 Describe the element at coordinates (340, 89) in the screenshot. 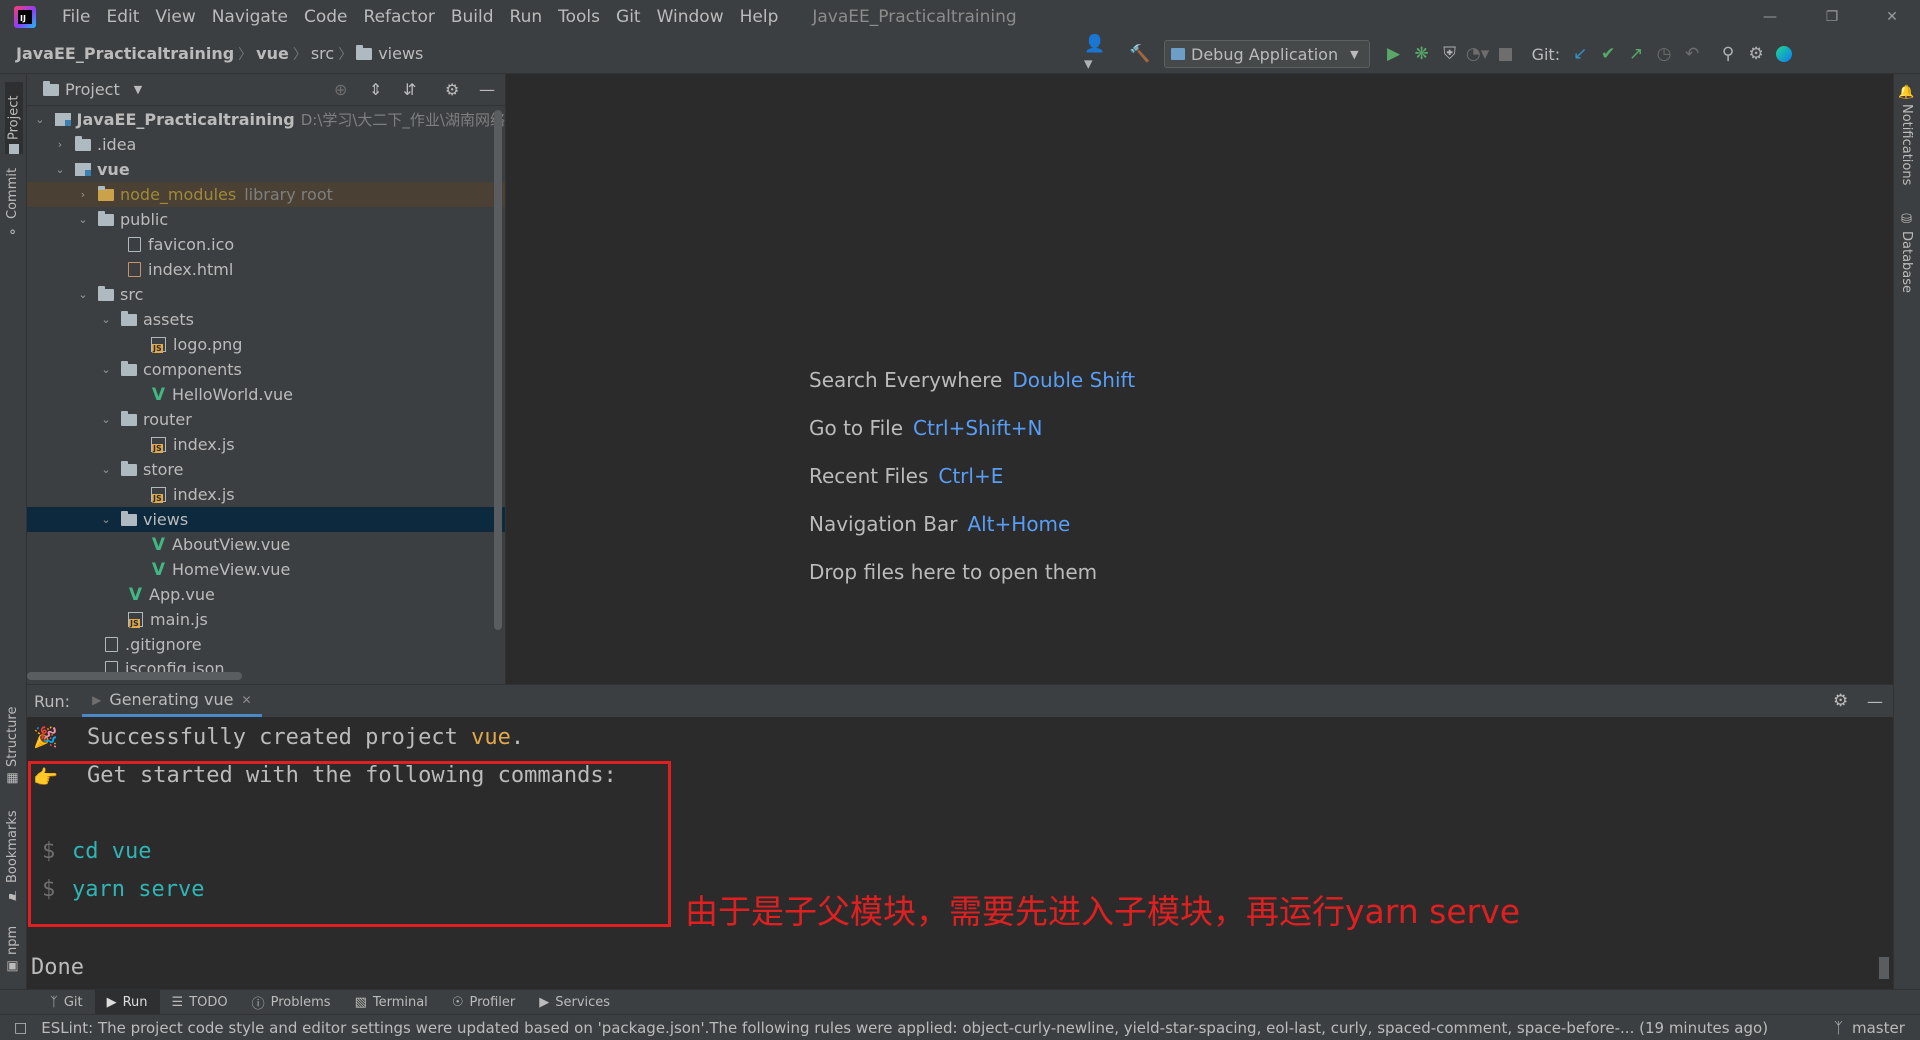

I see `locate-icon: ⊕` at that location.